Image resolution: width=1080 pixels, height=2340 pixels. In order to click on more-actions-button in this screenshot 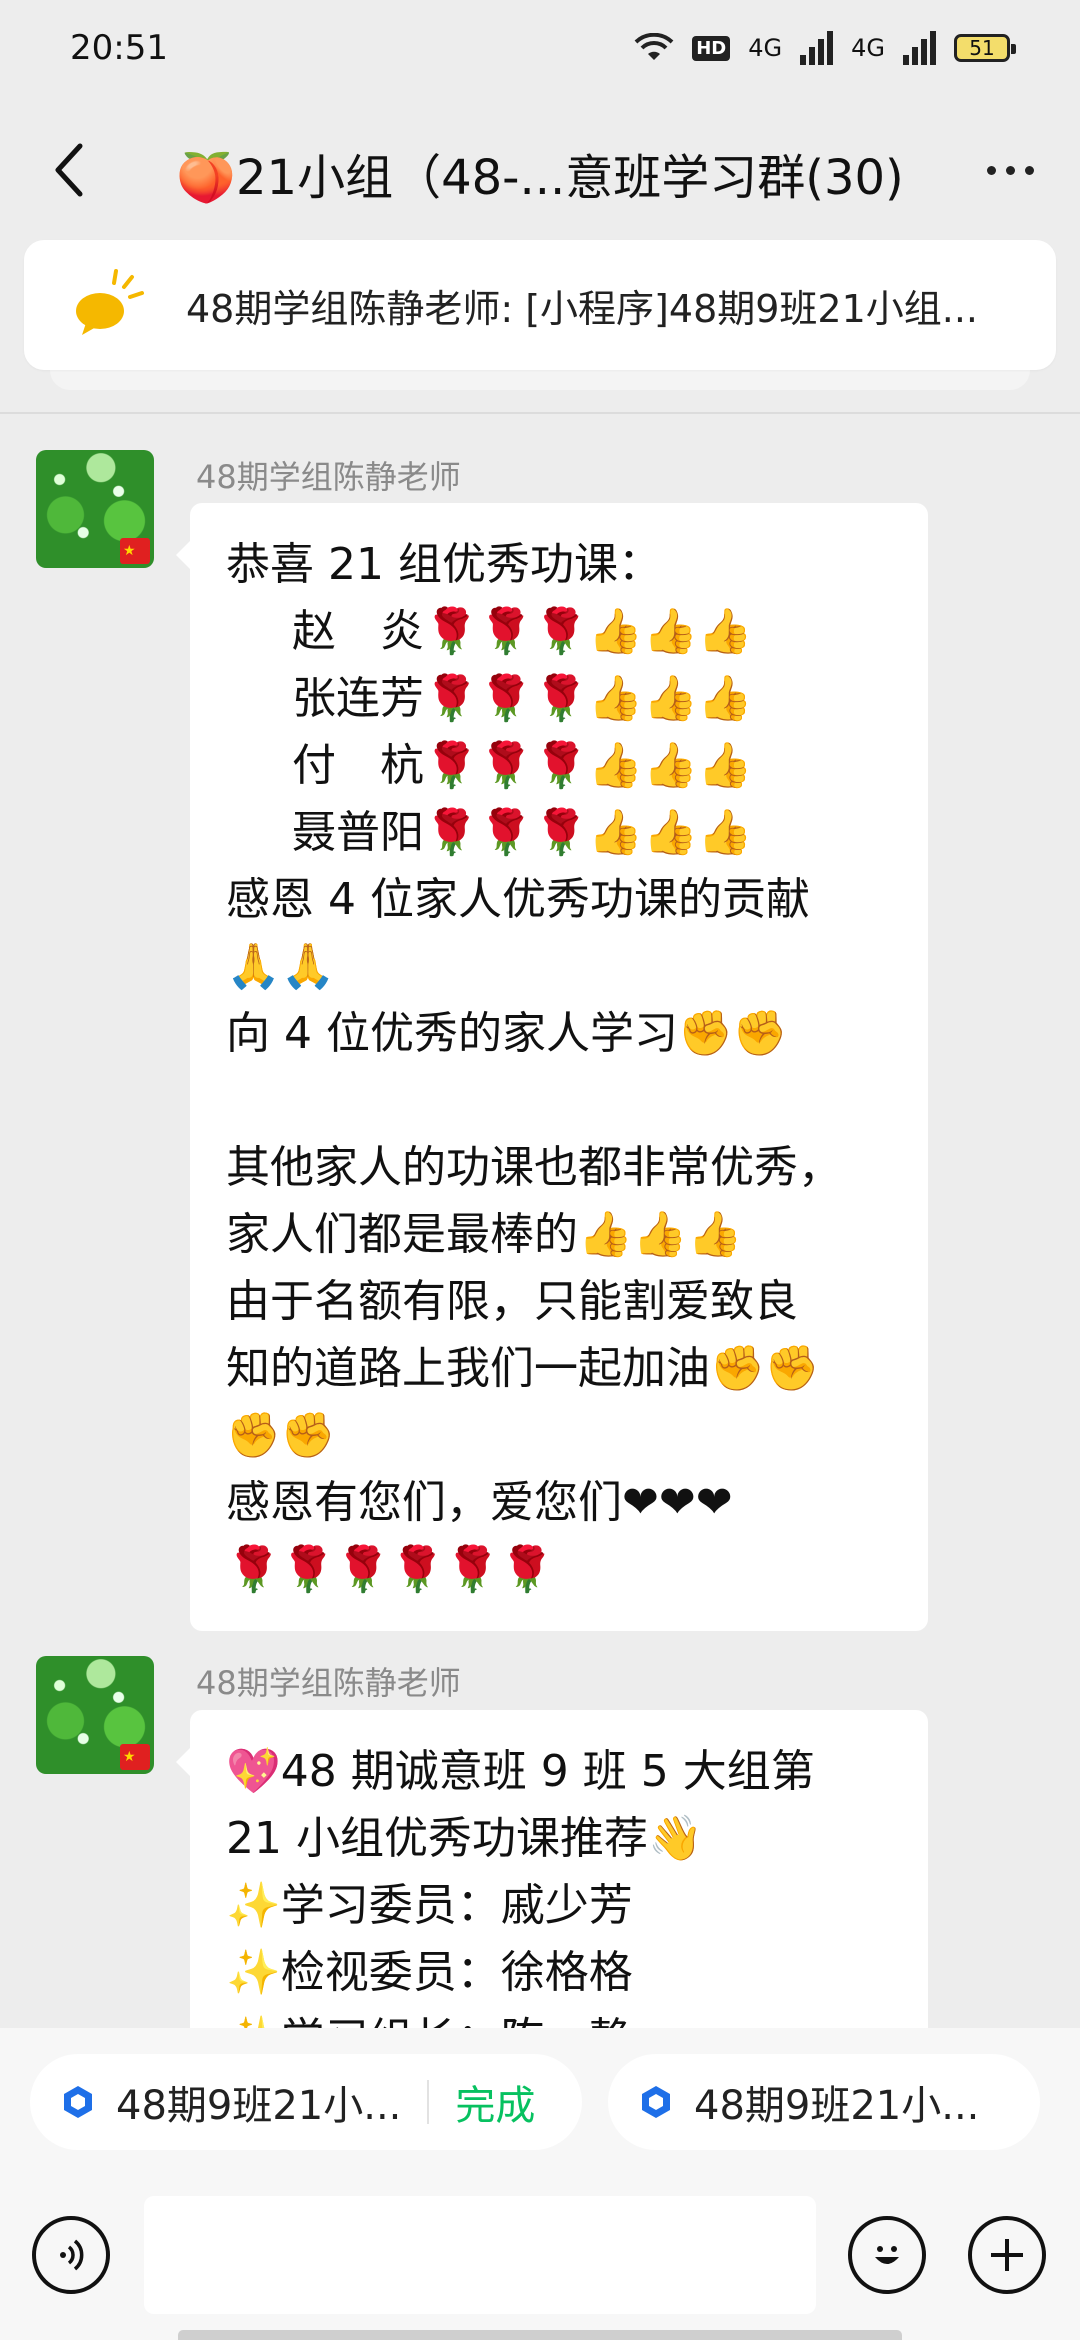, I will do `click(1007, 2255)`.